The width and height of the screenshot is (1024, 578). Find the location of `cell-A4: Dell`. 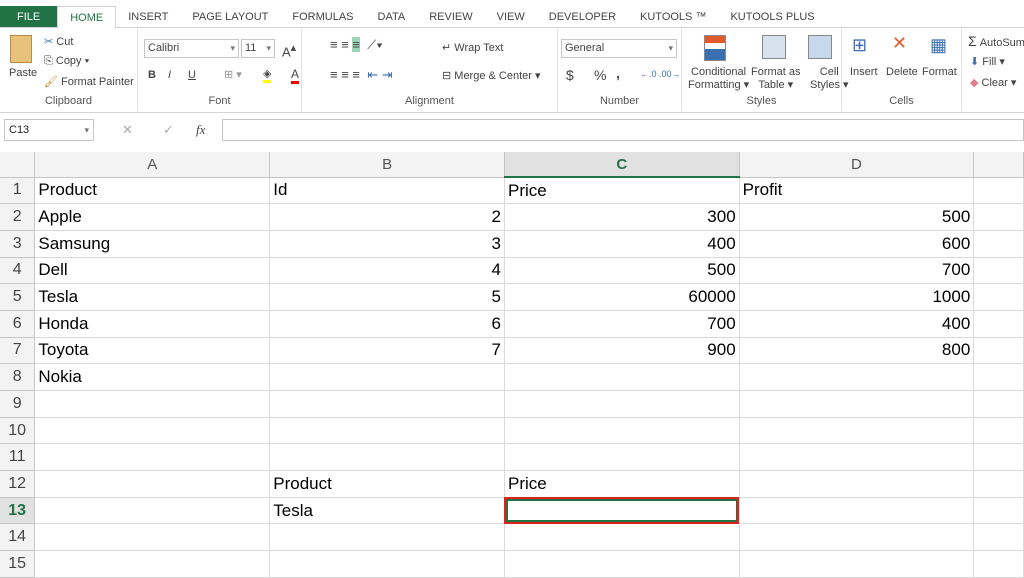

cell-A4: Dell is located at coordinates (152, 271).